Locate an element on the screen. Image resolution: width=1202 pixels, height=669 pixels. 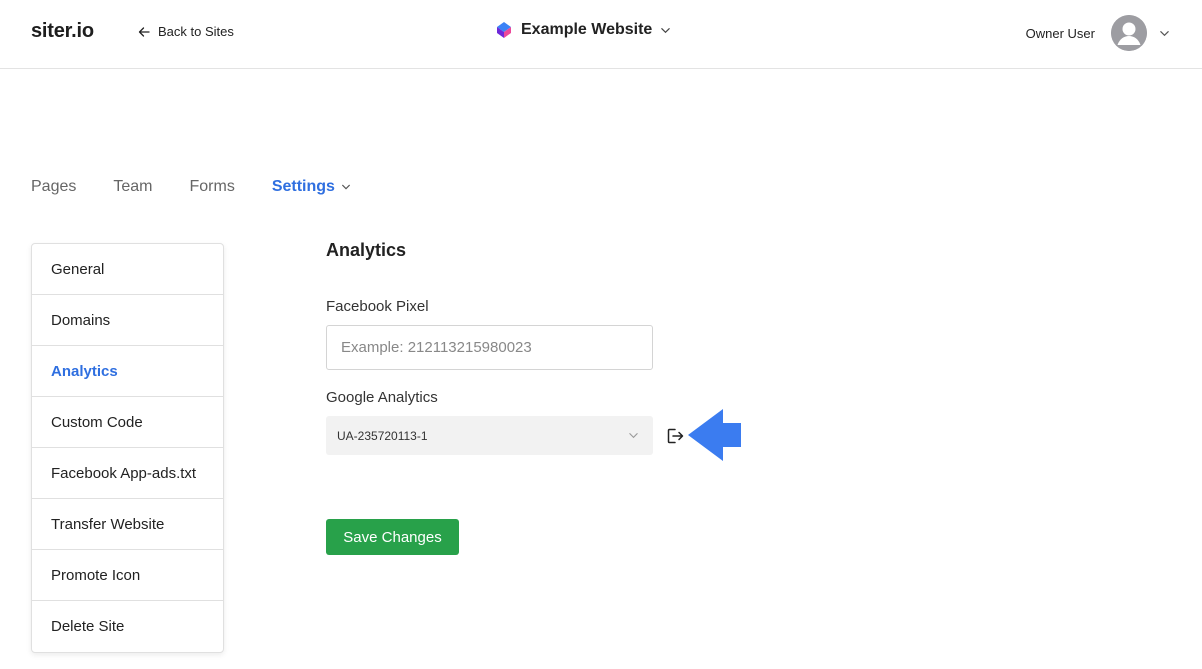
tab-settings: Settings is located at coordinates (311, 187).